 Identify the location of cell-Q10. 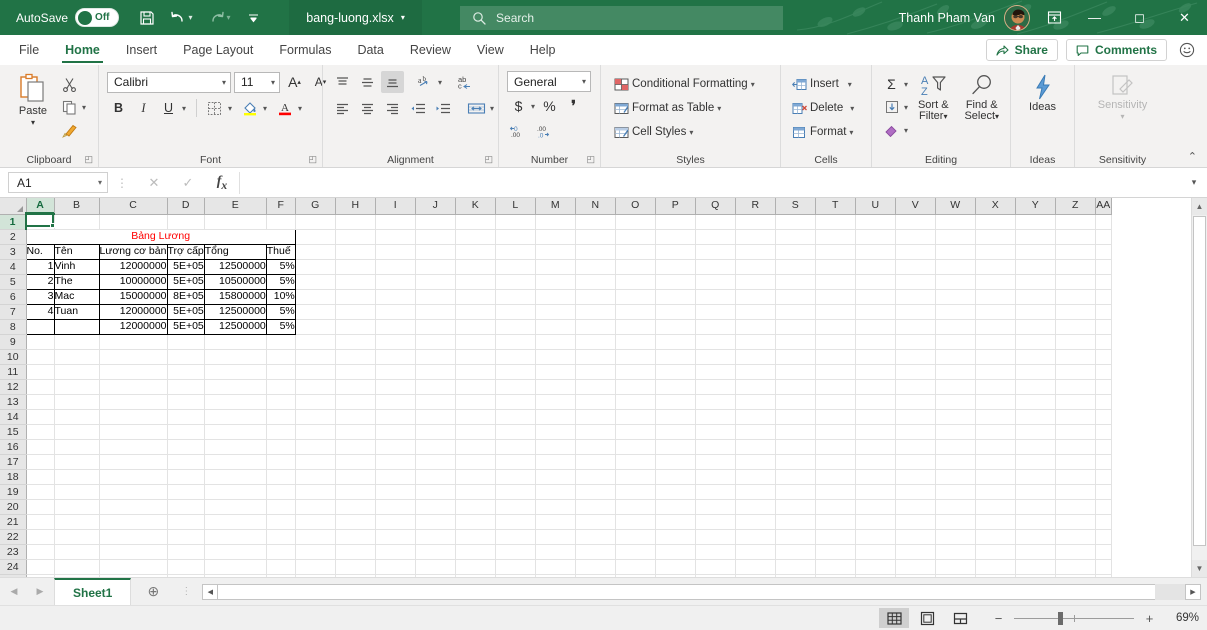
(715, 357).